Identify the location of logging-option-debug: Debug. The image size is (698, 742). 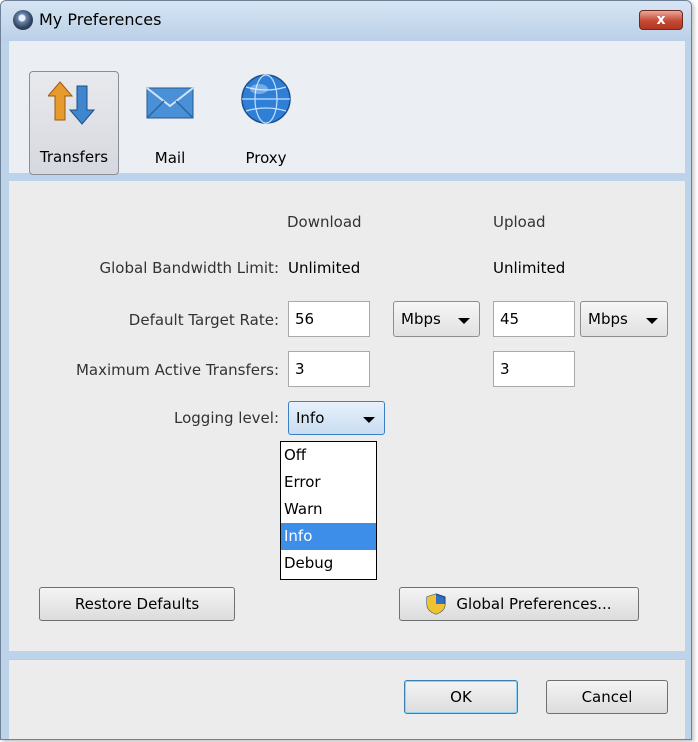
(328, 563).